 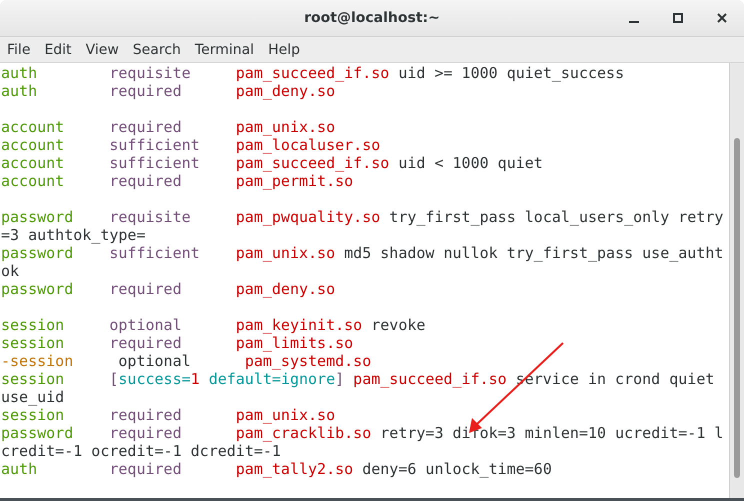 I want to click on config-text: use_uid, so click(x=32, y=397).